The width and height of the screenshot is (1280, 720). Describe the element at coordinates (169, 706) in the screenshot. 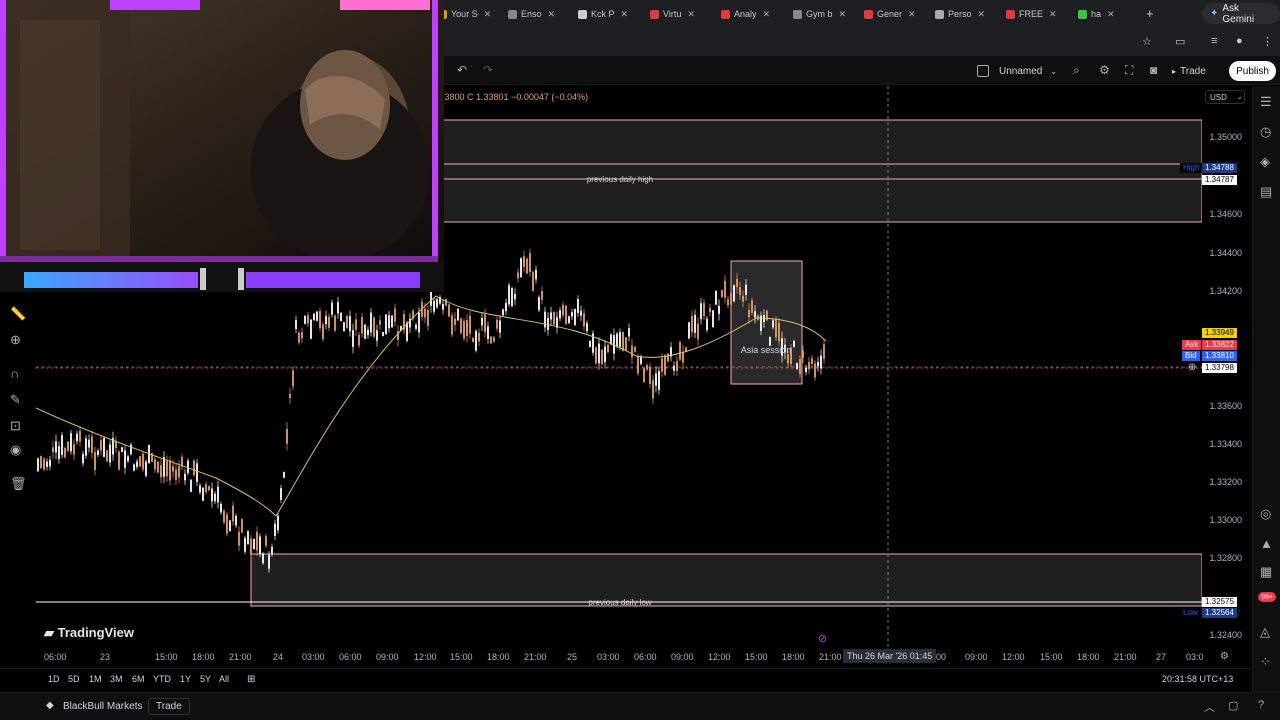

I see `broker-trade-button: Trade` at that location.